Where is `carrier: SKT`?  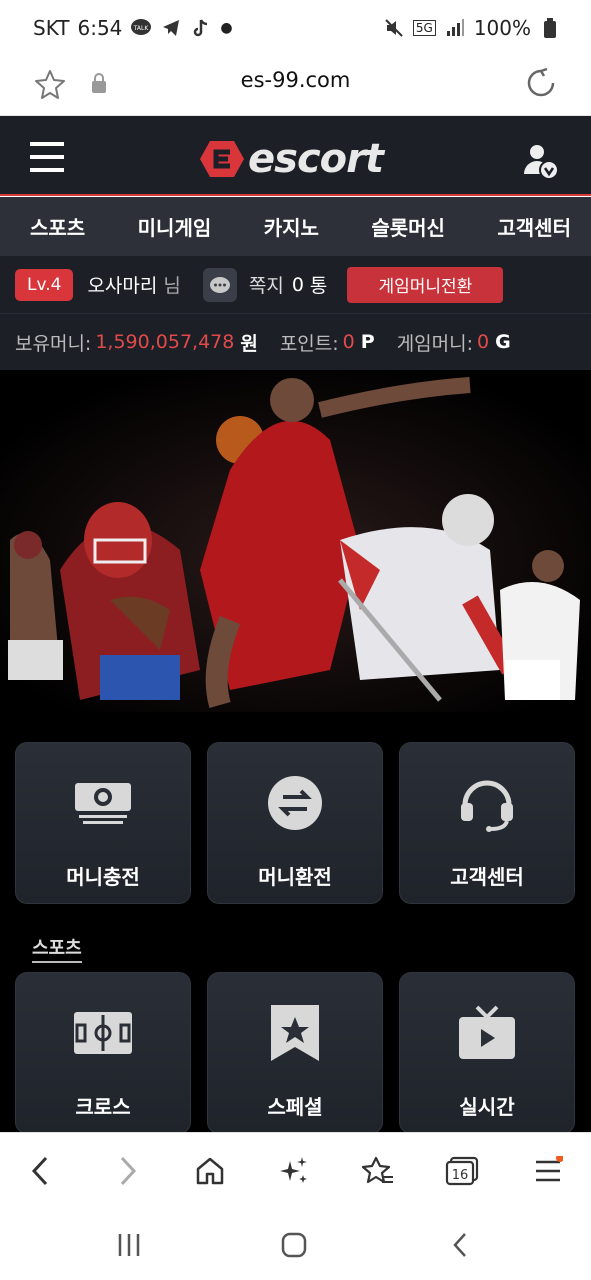 carrier: SKT is located at coordinates (51, 28).